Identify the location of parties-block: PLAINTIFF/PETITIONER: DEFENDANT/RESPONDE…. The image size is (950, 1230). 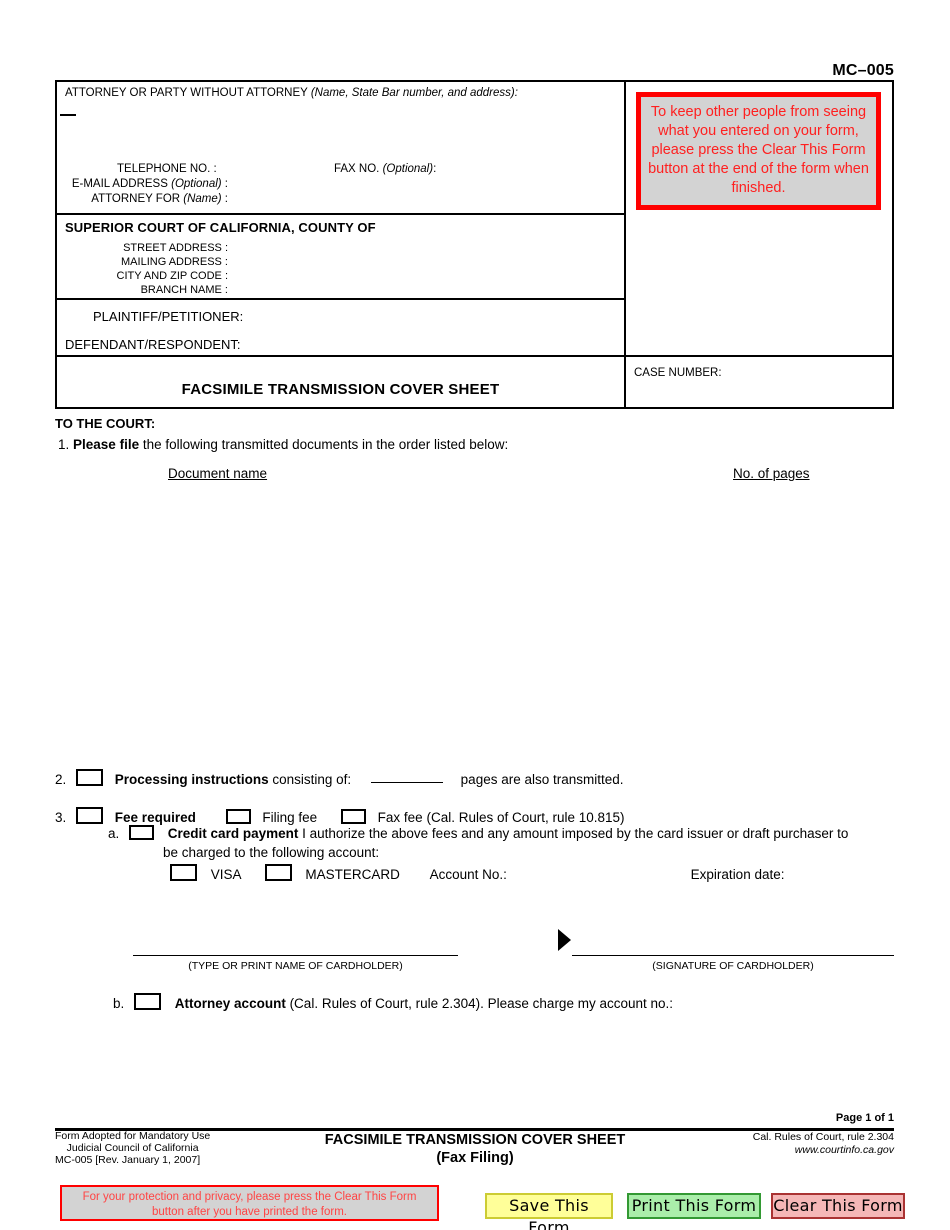
(340, 328).